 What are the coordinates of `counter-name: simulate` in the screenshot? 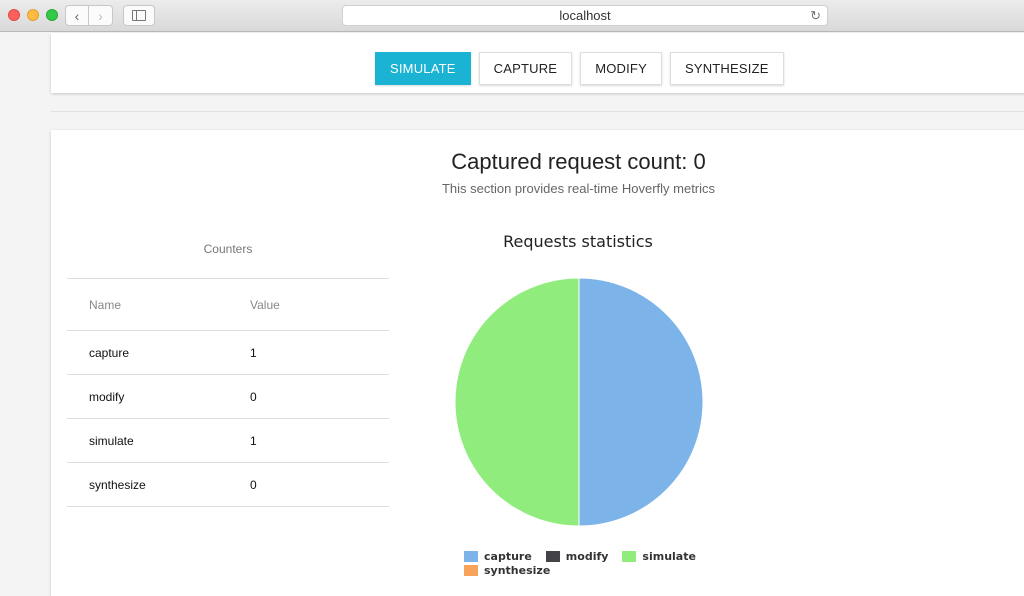 It's located at (158, 440).